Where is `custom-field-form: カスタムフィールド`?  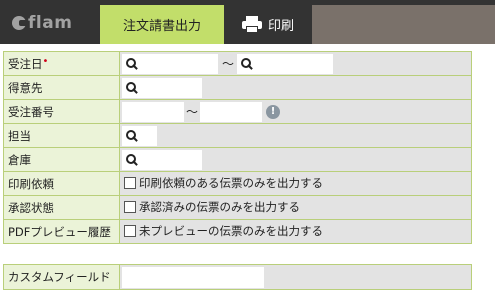 custom-field-form: カスタムフィールド is located at coordinates (237, 277).